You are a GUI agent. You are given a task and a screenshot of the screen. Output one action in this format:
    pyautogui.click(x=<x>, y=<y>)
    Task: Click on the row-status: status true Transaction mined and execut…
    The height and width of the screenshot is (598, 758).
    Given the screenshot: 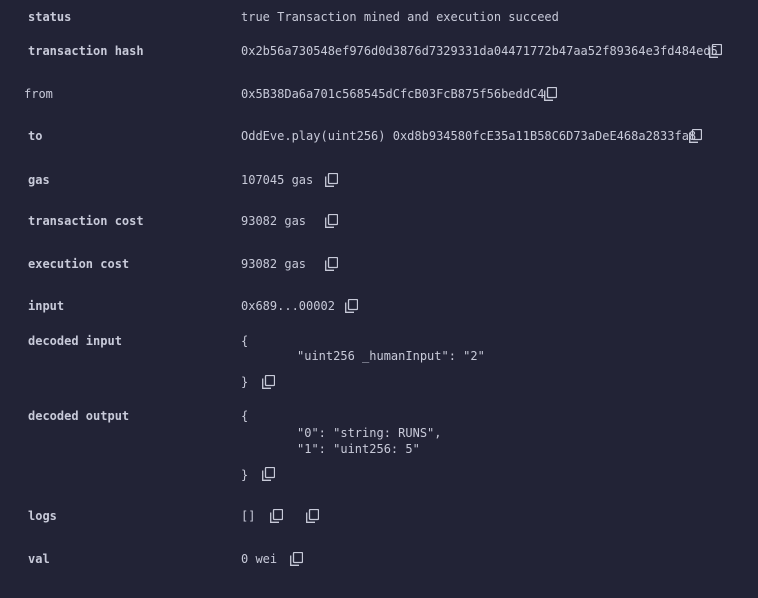 What is the action you would take?
    pyautogui.click(x=379, y=18)
    